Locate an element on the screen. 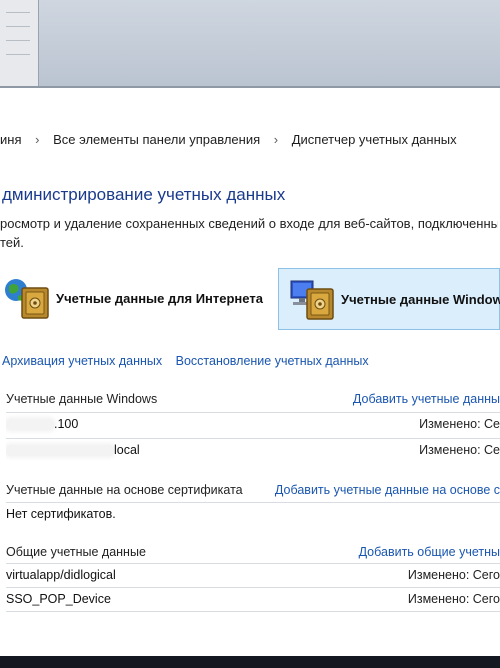 The width and height of the screenshot is (500, 668). backup-credentials-link: Архивация учетных данных is located at coordinates (82, 361).